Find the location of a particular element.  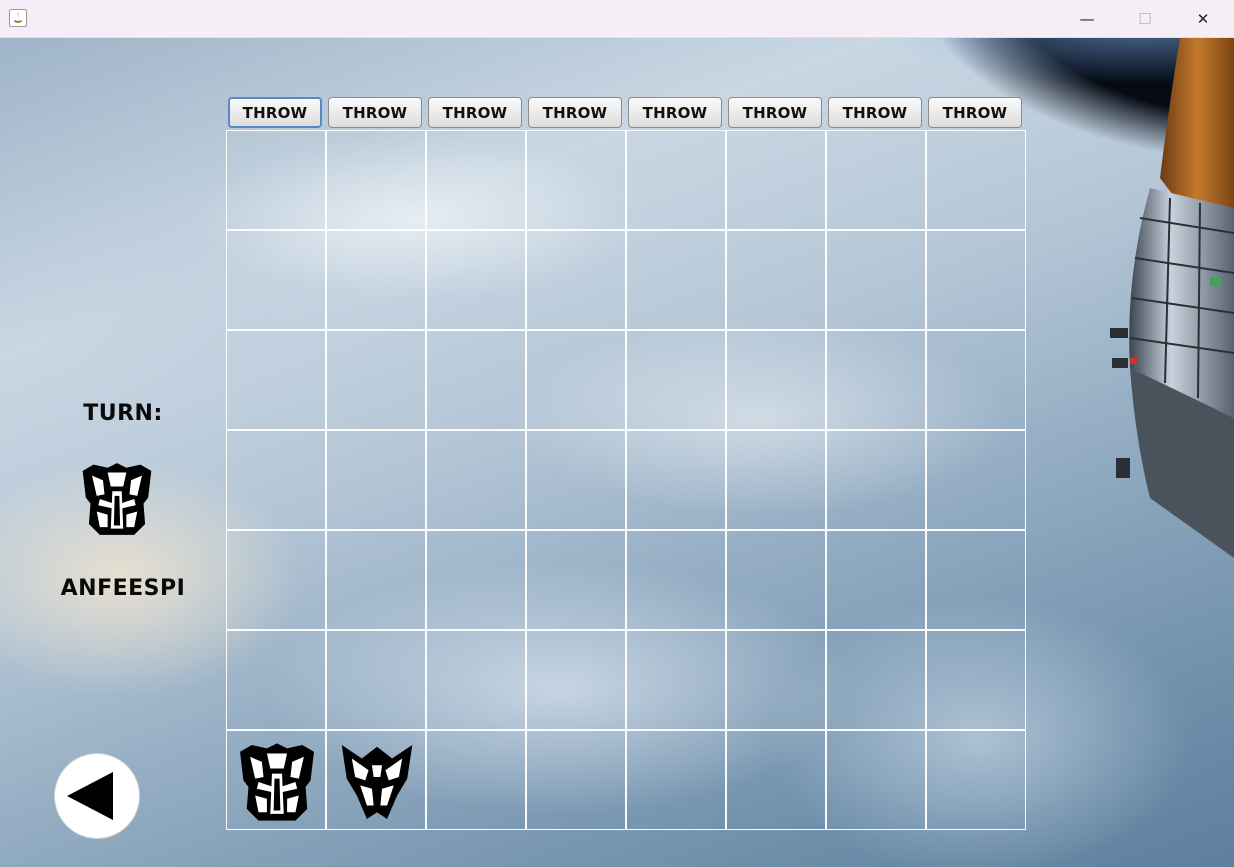

throw-button-col-3: THROW is located at coordinates (475, 112).